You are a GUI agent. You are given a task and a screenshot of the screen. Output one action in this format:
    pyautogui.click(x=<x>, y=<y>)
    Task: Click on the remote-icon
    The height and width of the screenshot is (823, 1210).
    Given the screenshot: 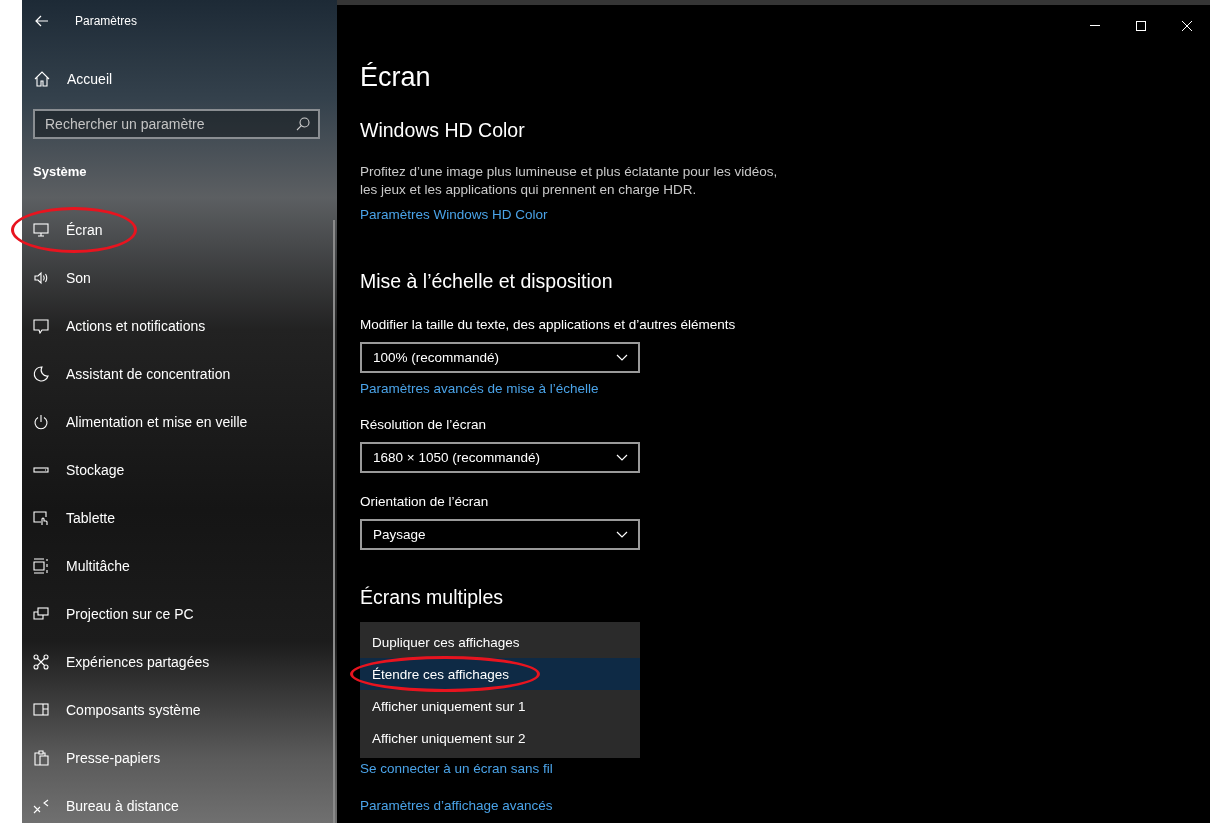 What is the action you would take?
    pyautogui.click(x=41, y=806)
    